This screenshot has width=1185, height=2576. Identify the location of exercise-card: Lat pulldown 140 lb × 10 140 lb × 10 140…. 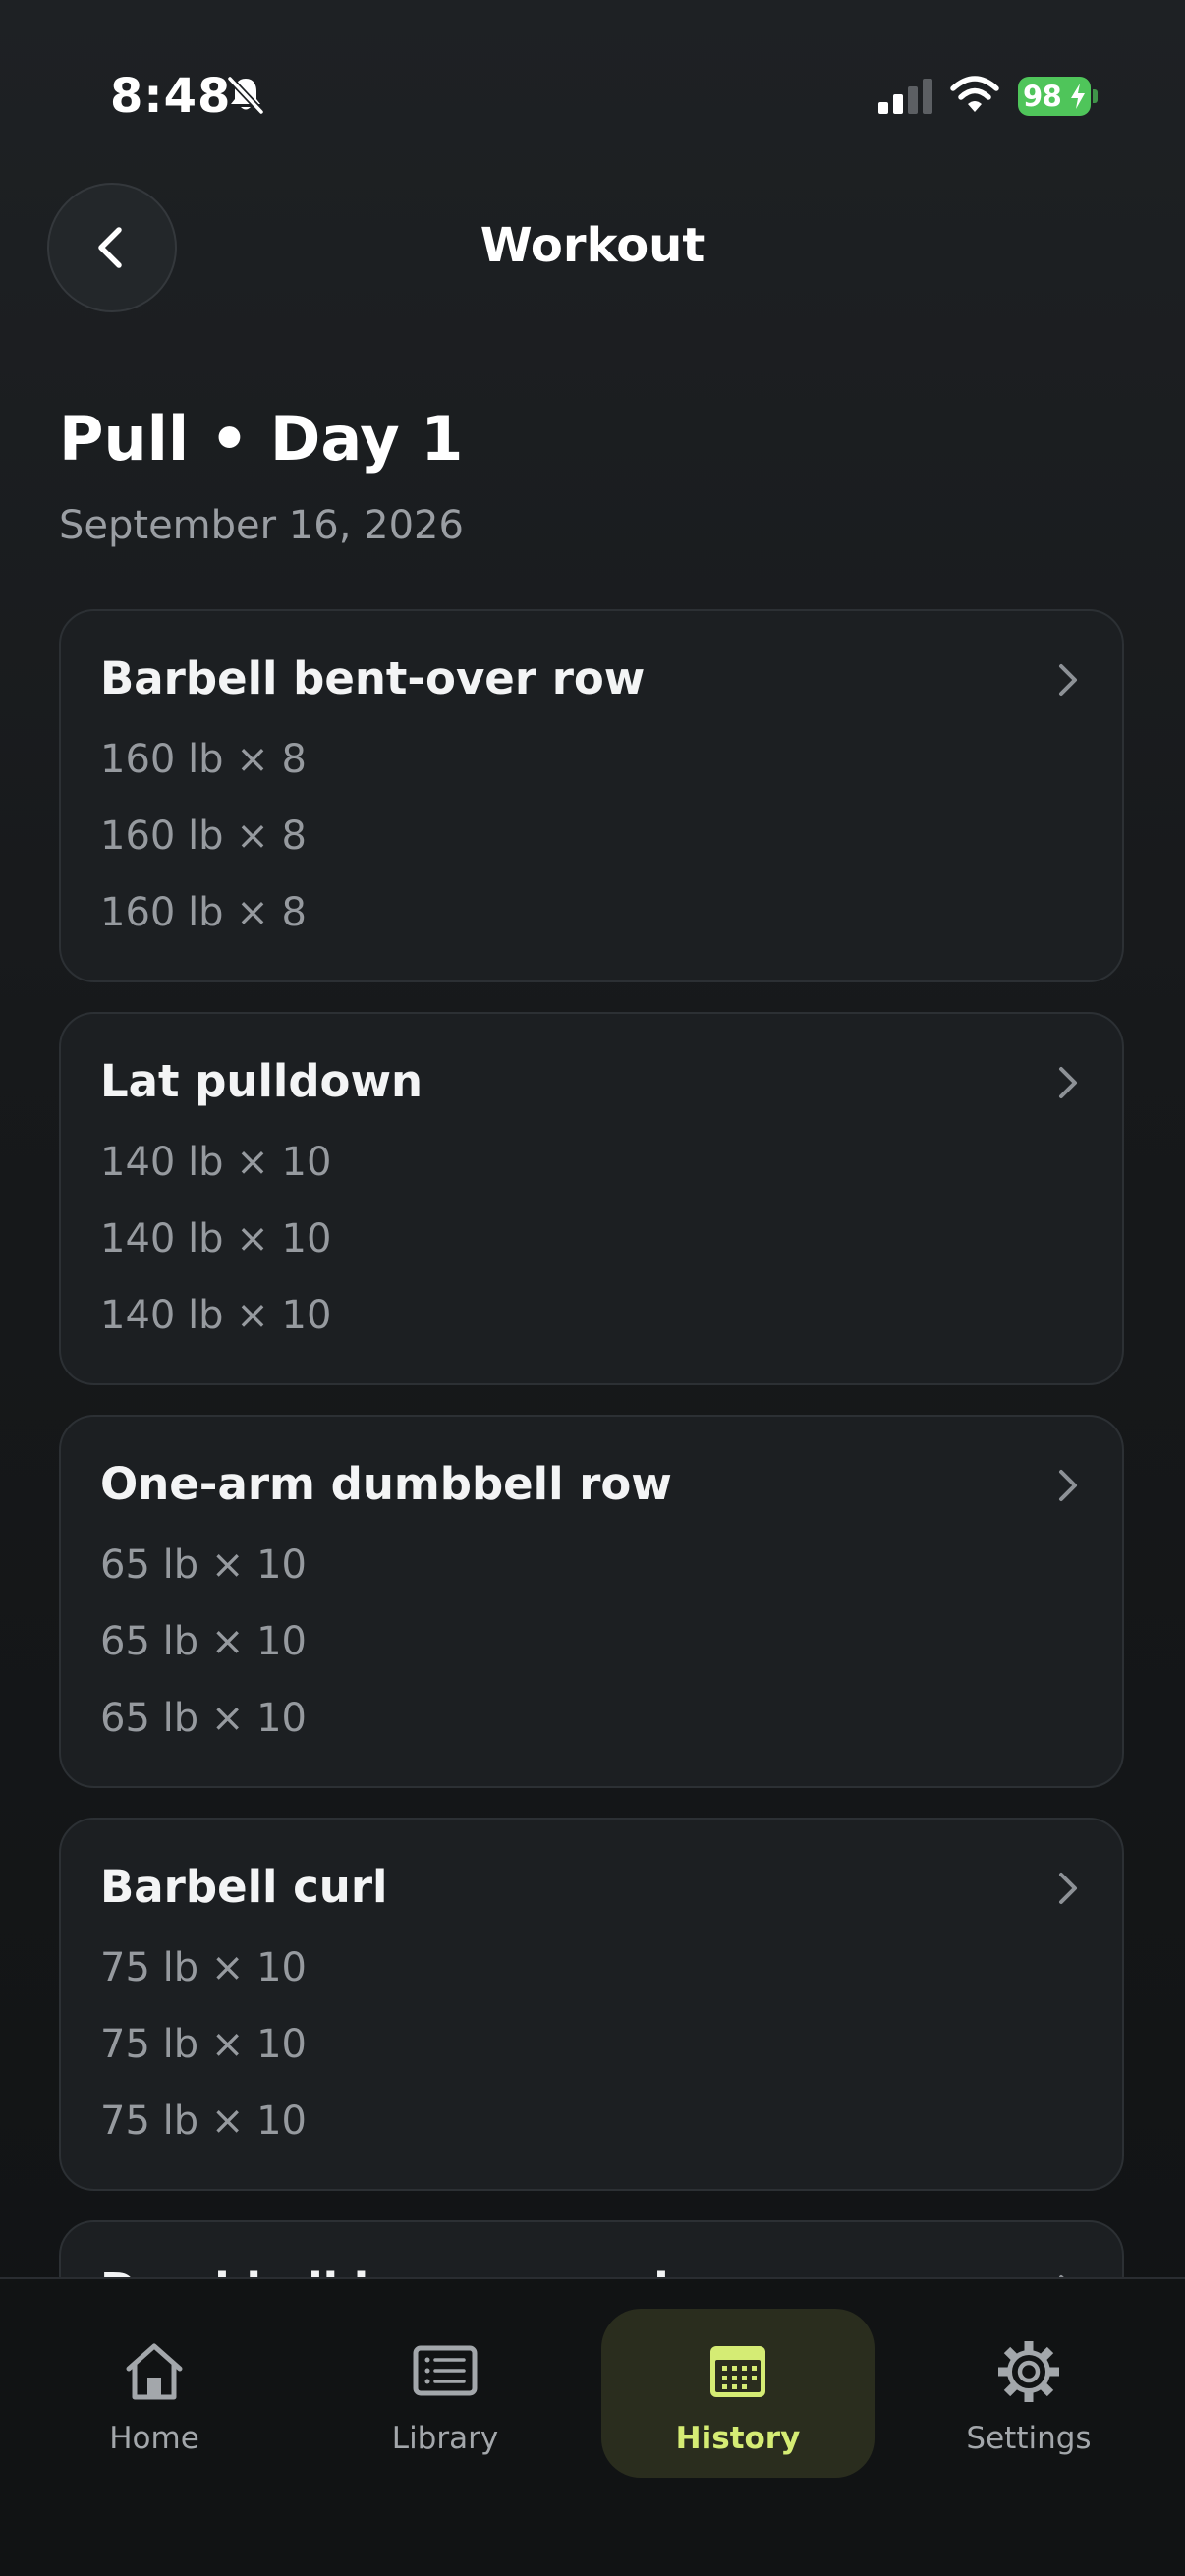
(592, 1198).